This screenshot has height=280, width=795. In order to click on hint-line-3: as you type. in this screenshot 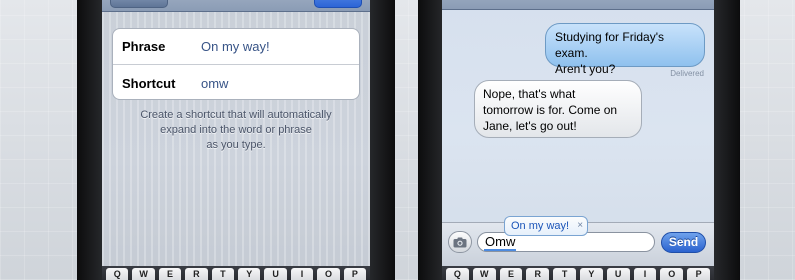, I will do `click(236, 145)`.